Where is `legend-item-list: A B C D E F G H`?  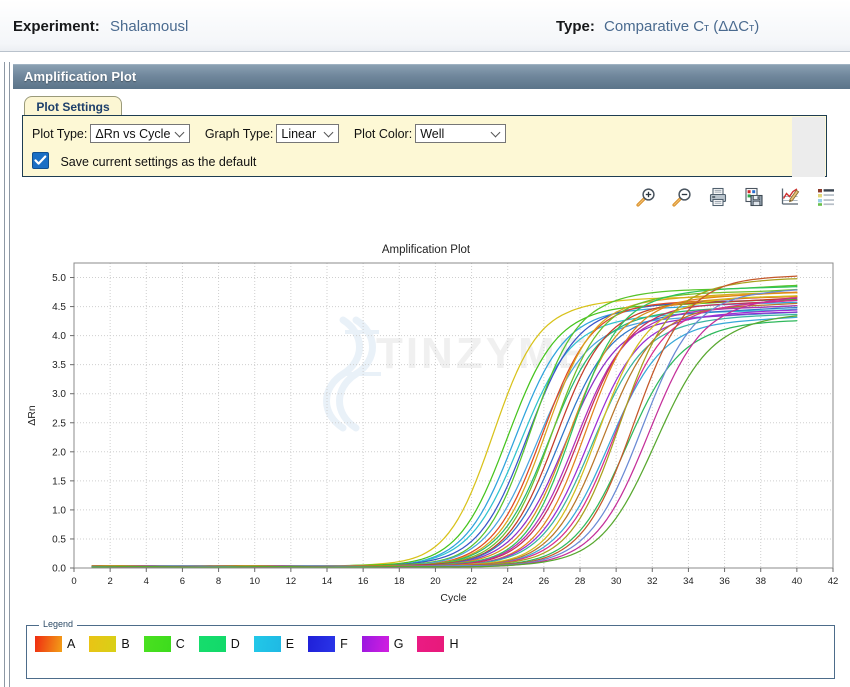
legend-item-list: A B C D E F G H is located at coordinates (254, 644).